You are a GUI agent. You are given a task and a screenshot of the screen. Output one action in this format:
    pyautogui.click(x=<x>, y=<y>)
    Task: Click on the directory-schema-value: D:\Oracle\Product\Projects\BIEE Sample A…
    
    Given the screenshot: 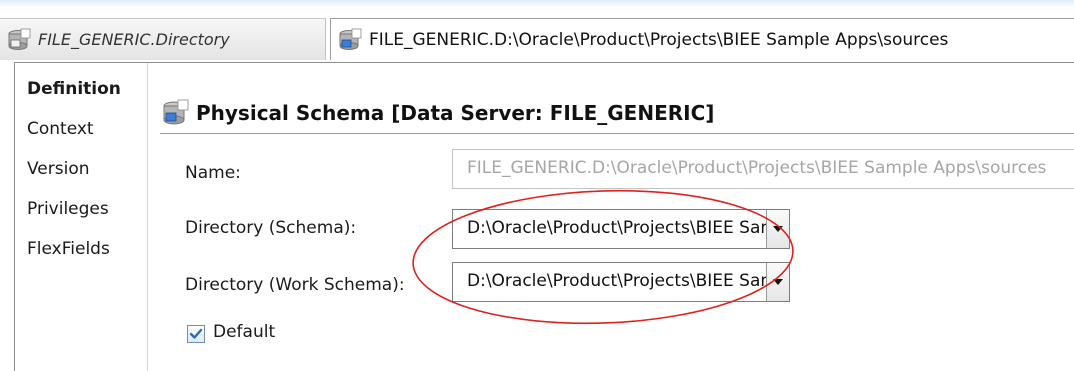 What is the action you would take?
    pyautogui.click(x=609, y=229)
    